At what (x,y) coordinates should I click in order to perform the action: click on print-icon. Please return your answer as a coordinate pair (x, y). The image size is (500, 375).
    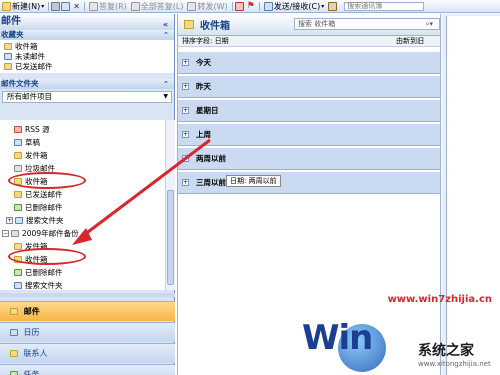
    Looking at the image, I should click on (56, 6).